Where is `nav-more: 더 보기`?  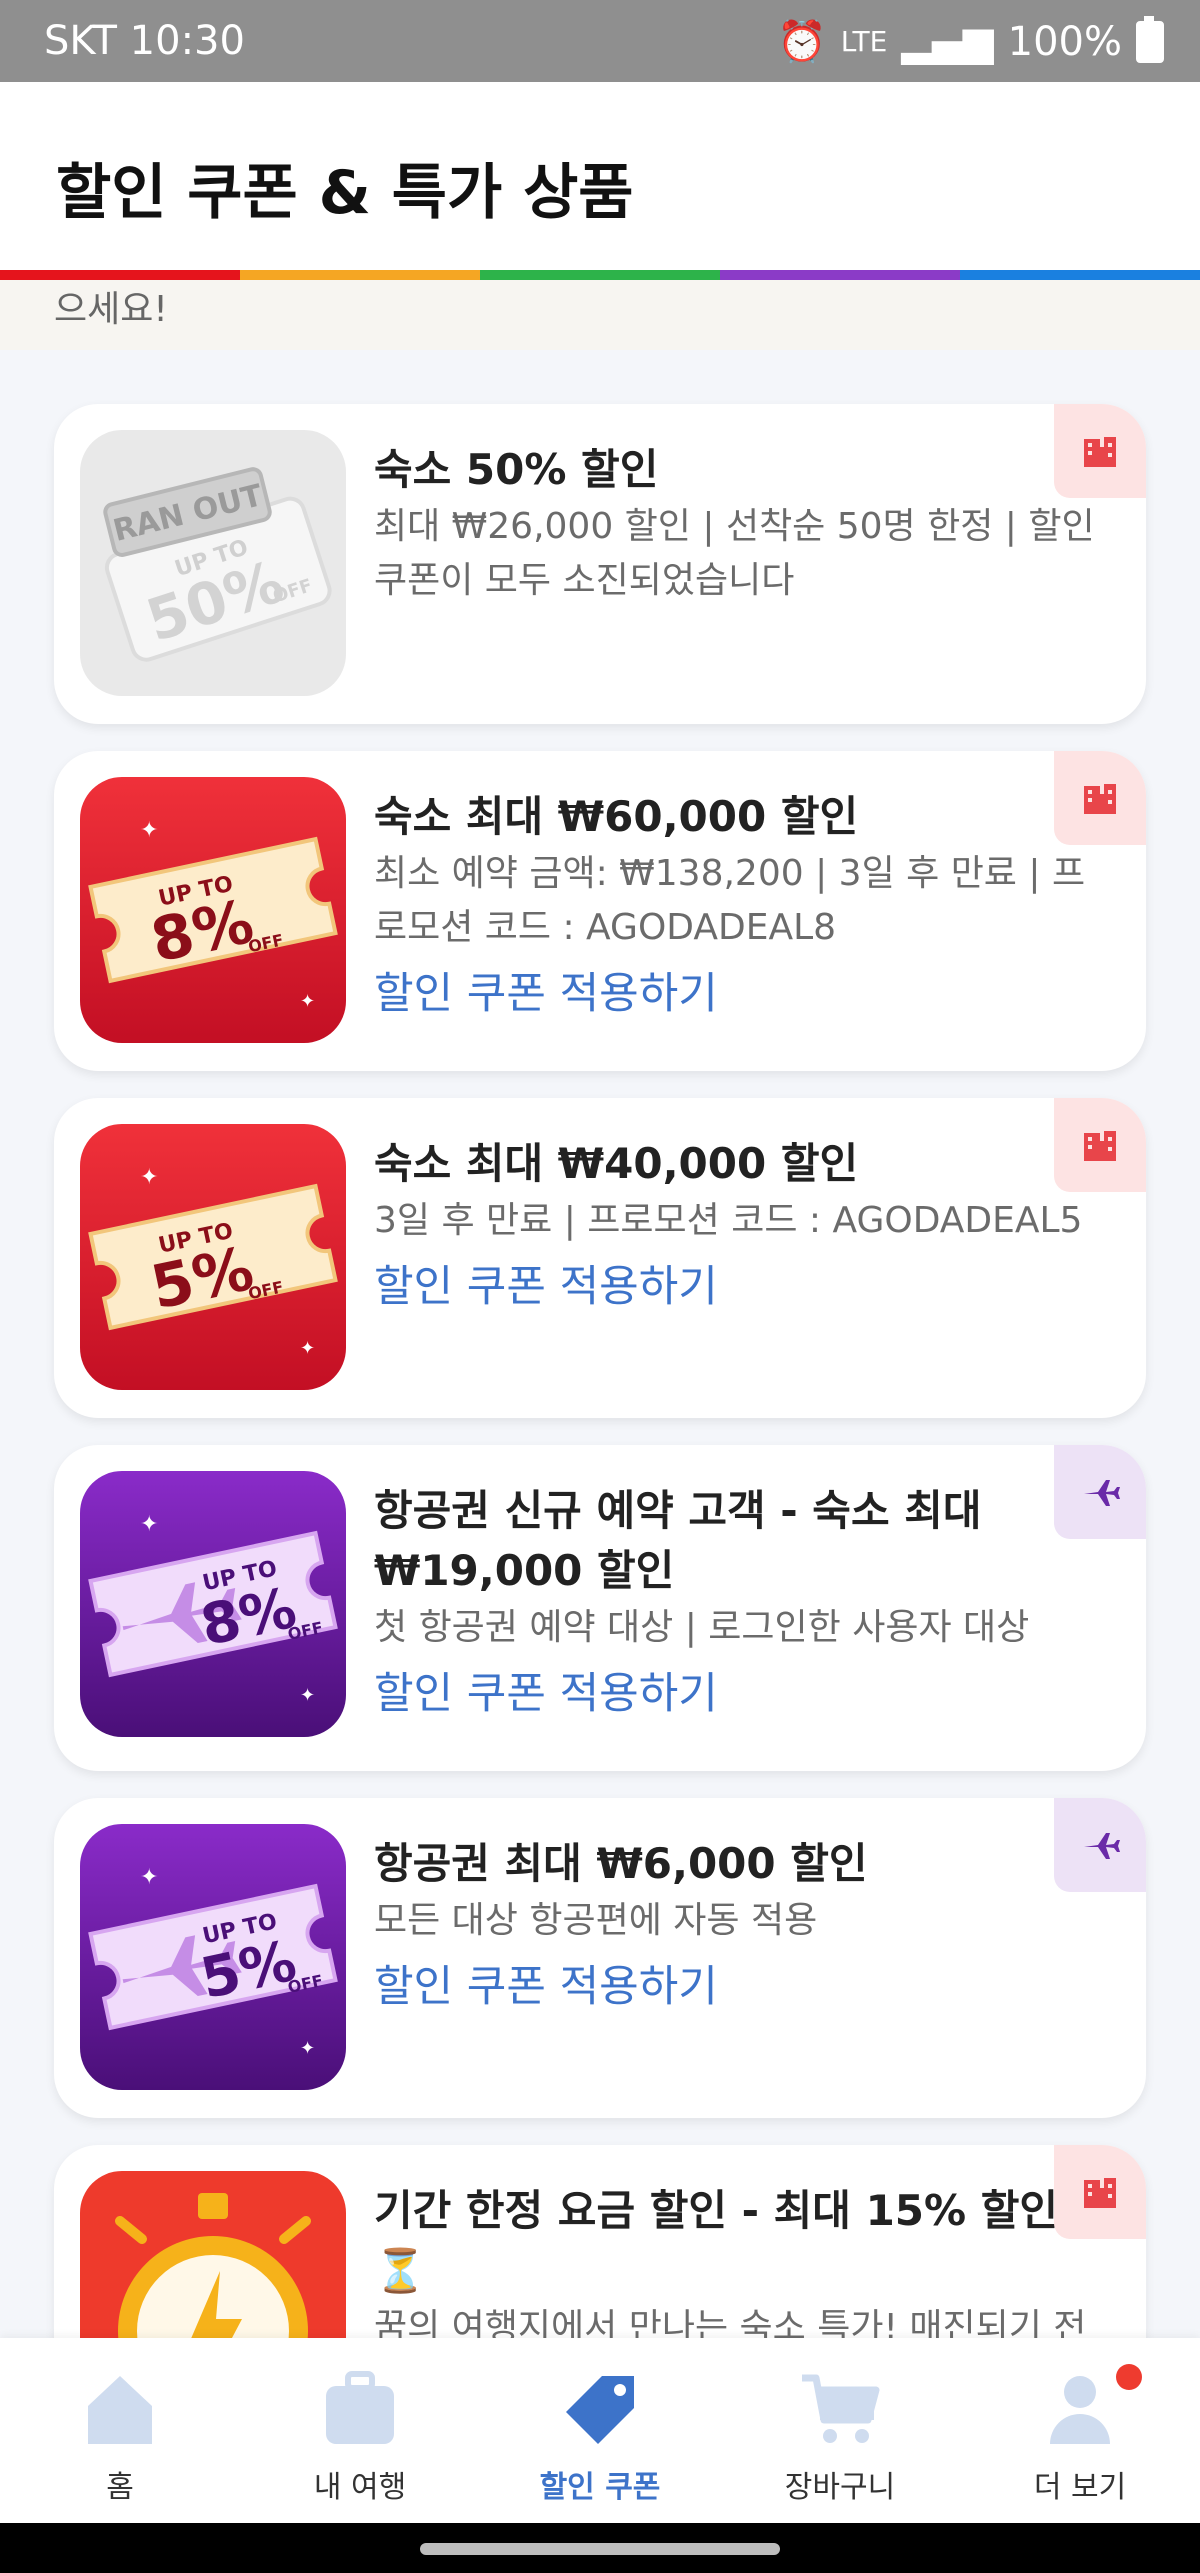
nav-more: 더 보기 is located at coordinates (1080, 2430).